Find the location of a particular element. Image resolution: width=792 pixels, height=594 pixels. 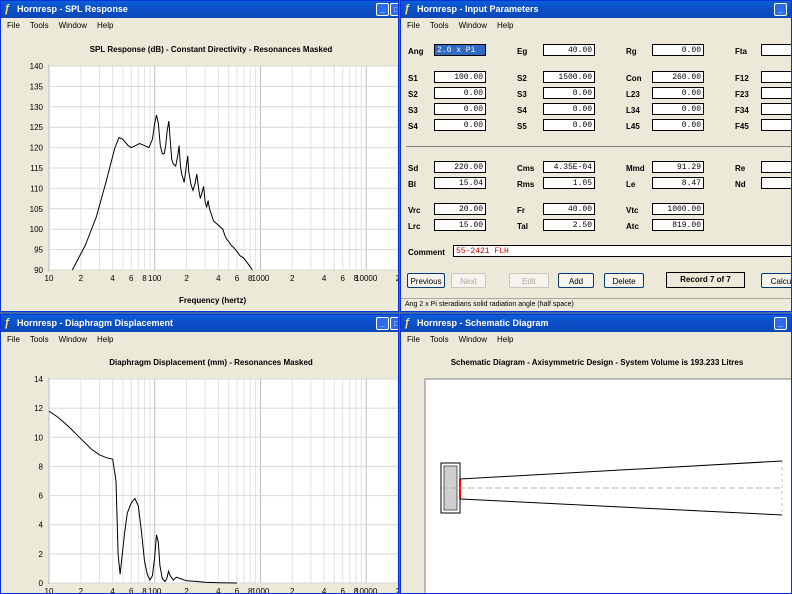

menu-file: File is located at coordinates (413, 25).